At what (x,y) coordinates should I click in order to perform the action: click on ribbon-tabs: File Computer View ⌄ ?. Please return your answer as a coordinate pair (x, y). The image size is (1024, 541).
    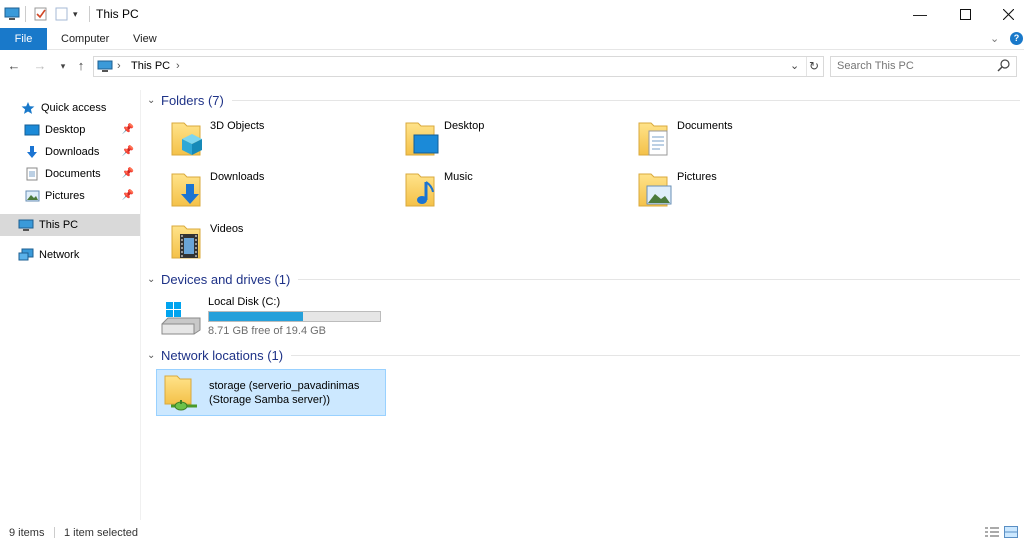
    Looking at the image, I should click on (512, 39).